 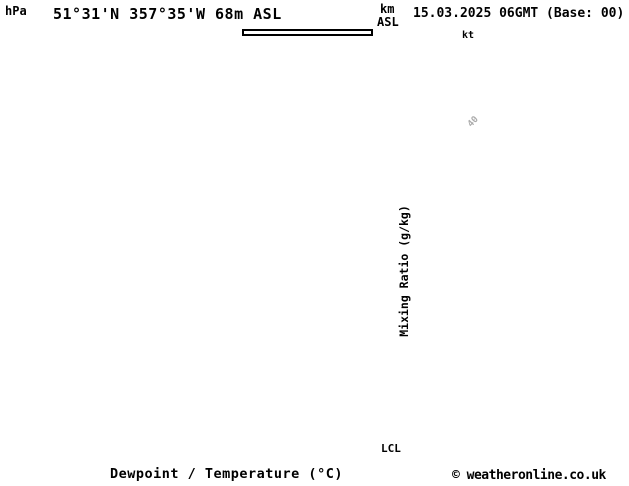 What do you see at coordinates (391, 448) in the screenshot?
I see `lcl-label: LCL` at bounding box center [391, 448].